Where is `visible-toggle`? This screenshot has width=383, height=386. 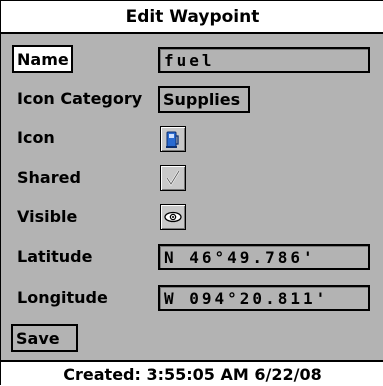 visible-toggle is located at coordinates (173, 217).